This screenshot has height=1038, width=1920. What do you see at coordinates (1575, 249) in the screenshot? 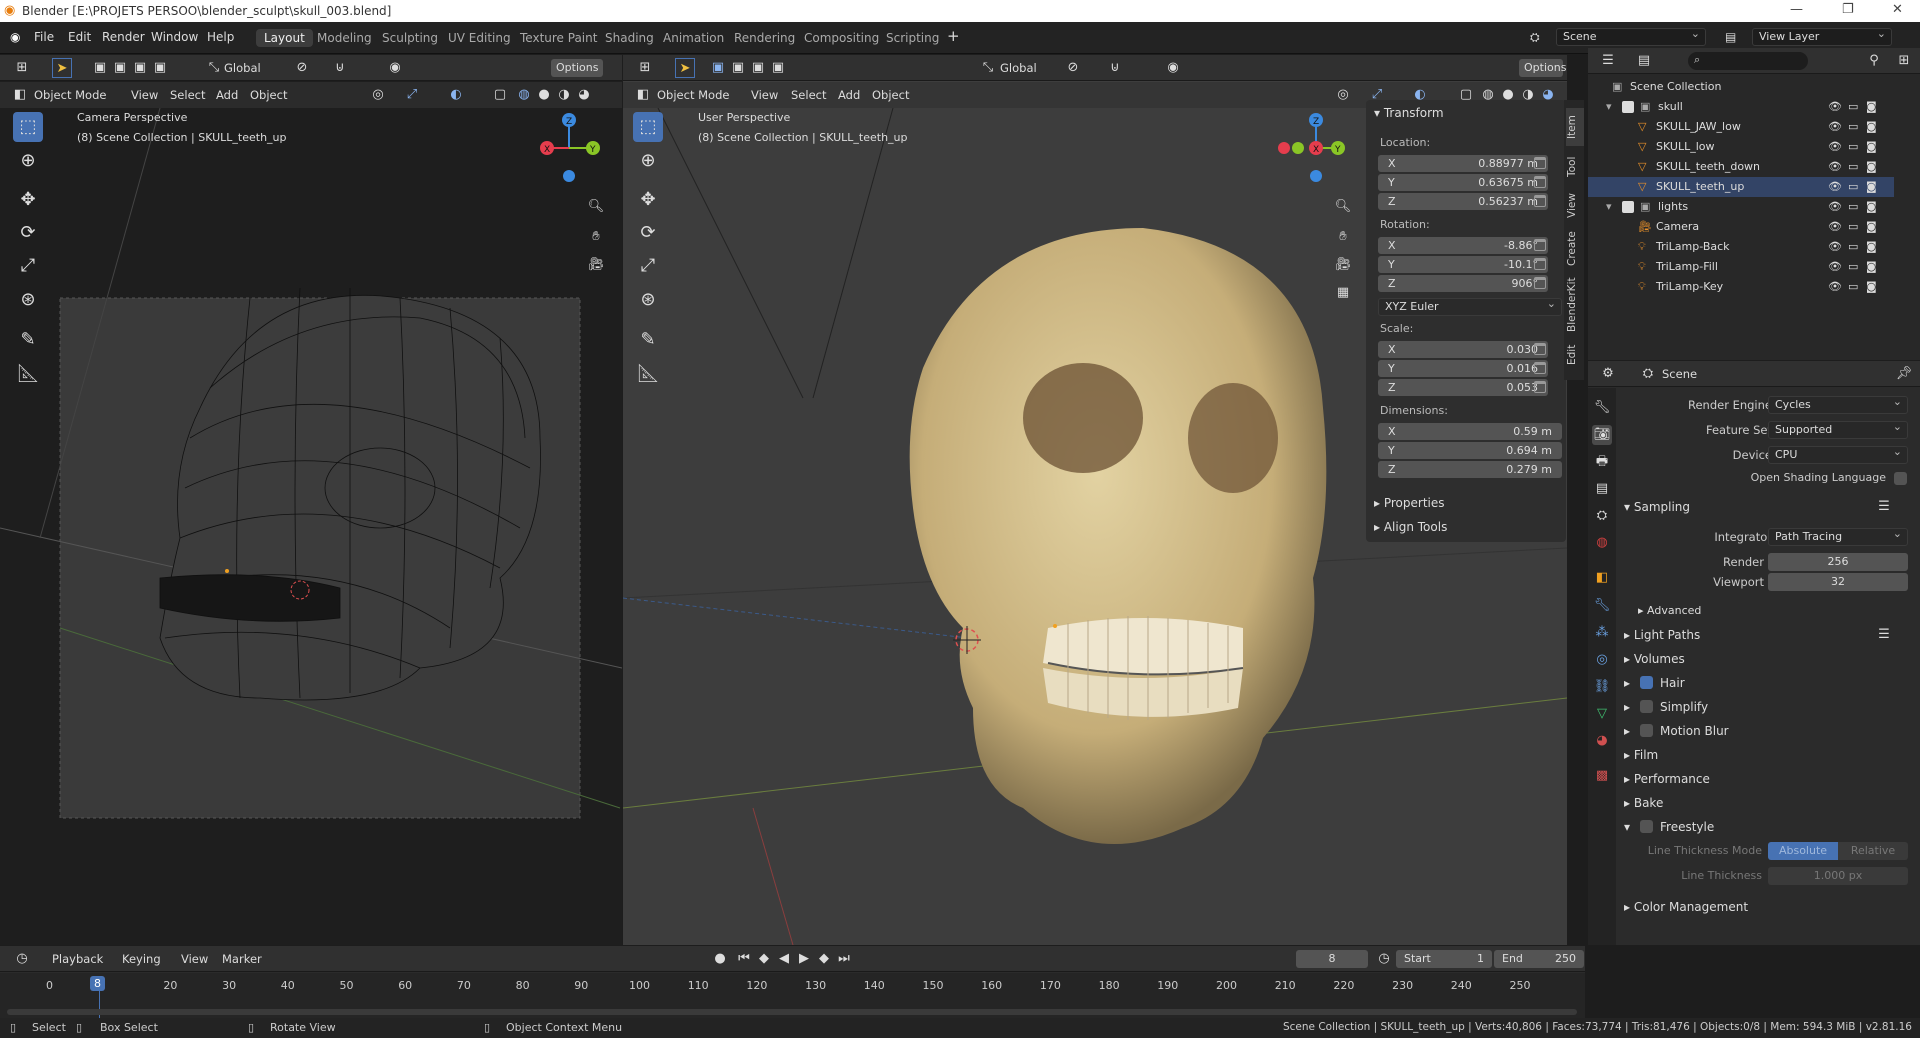
I see `tab-create: Create` at bounding box center [1575, 249].